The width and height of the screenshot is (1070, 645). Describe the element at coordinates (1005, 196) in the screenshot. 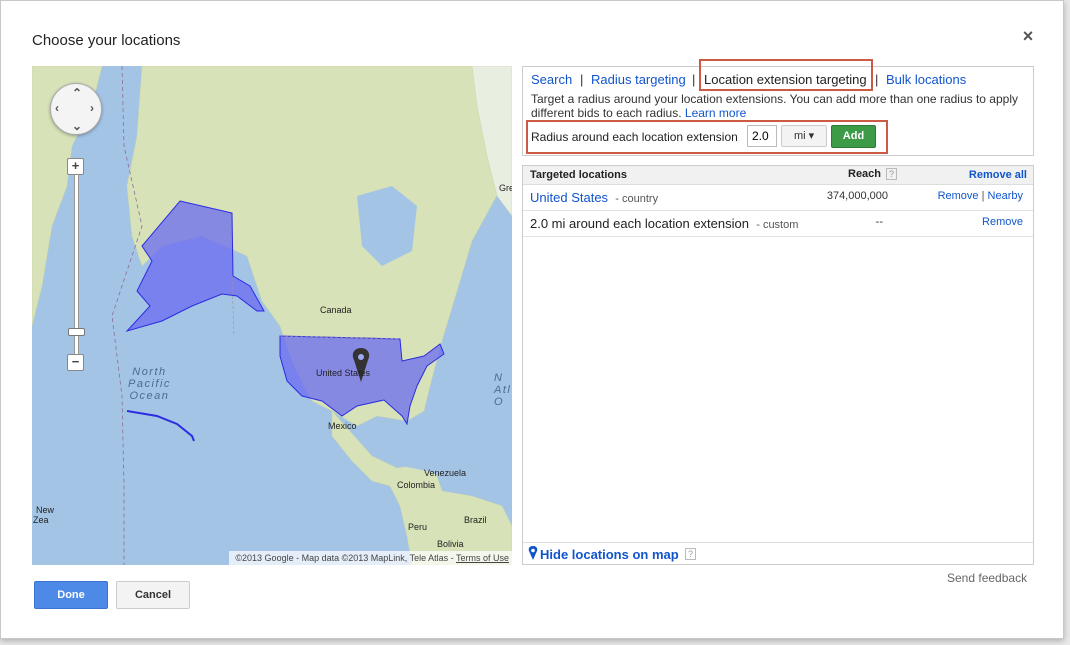

I see `nearby-link: Nearby` at that location.